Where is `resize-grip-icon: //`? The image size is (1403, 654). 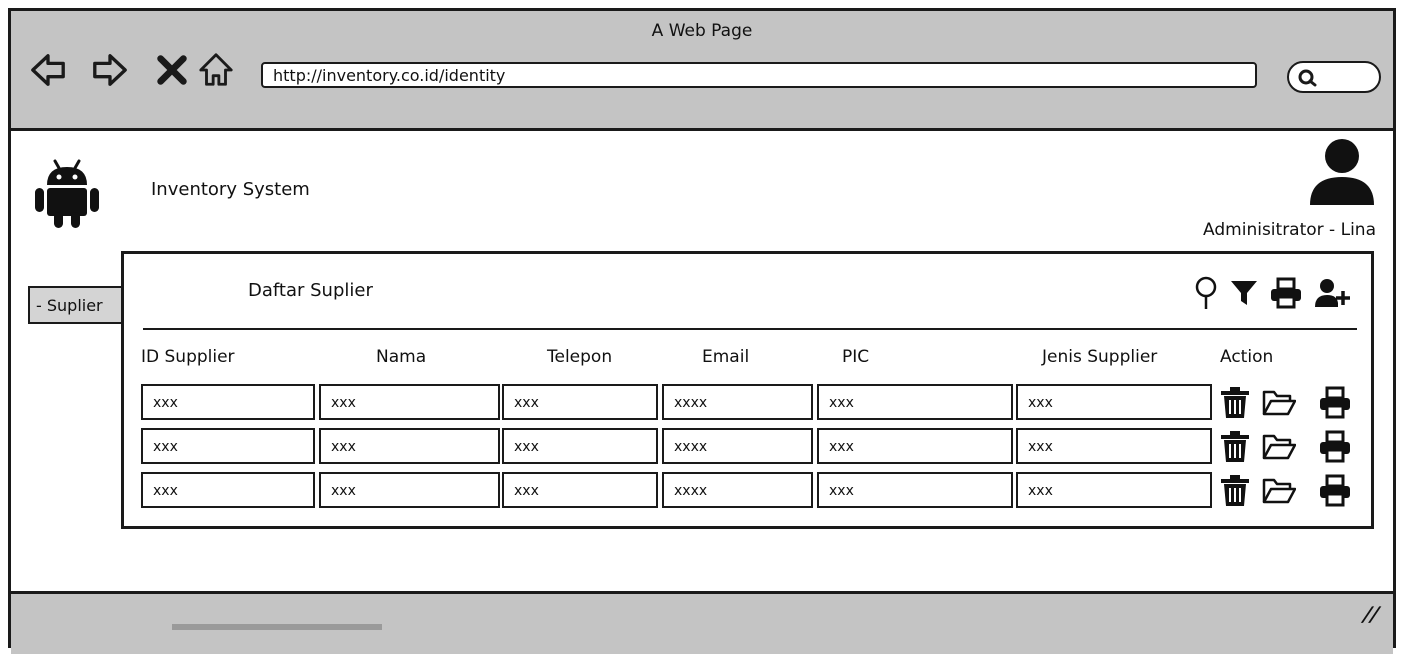 resize-grip-icon: // is located at coordinates (1371, 614).